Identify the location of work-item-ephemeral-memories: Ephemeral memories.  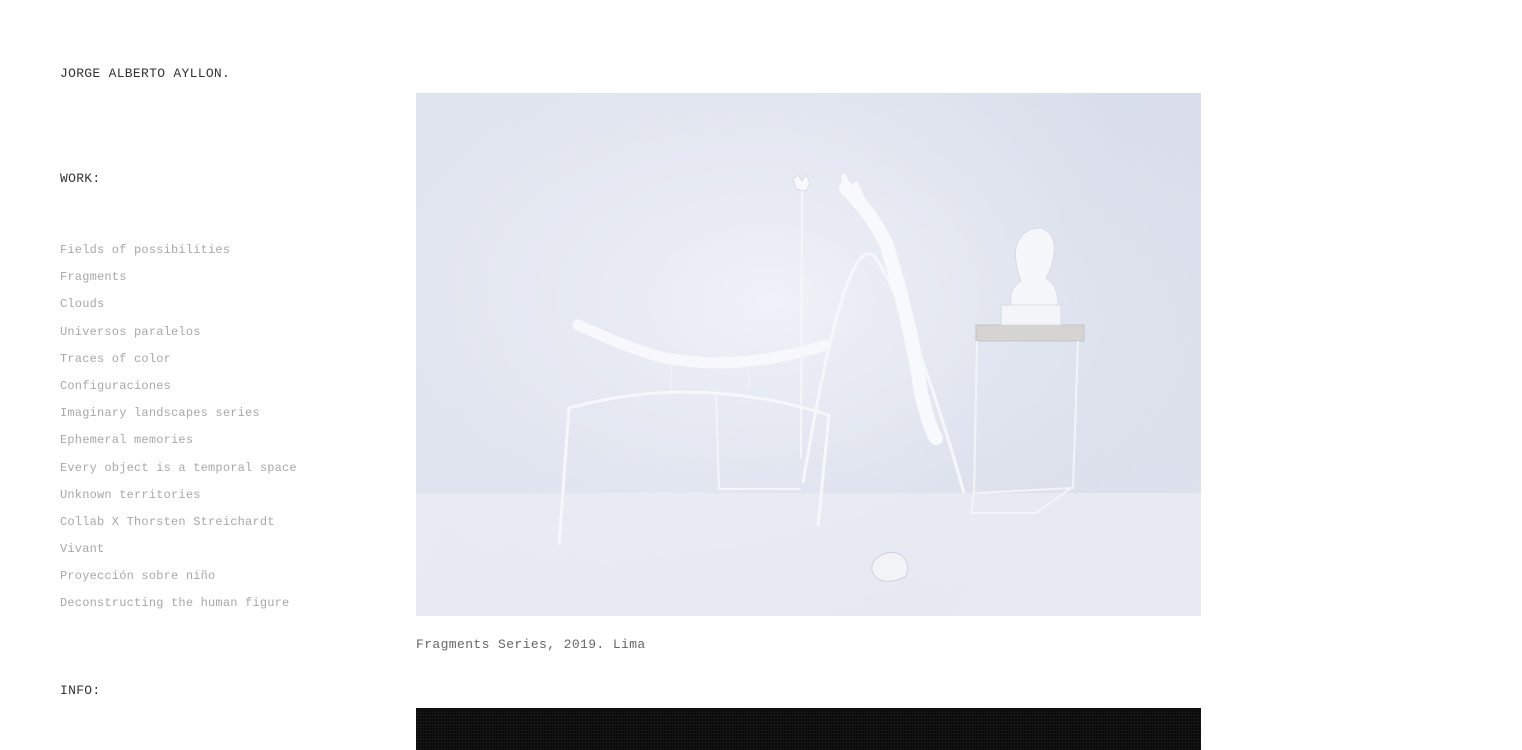
(178, 445).